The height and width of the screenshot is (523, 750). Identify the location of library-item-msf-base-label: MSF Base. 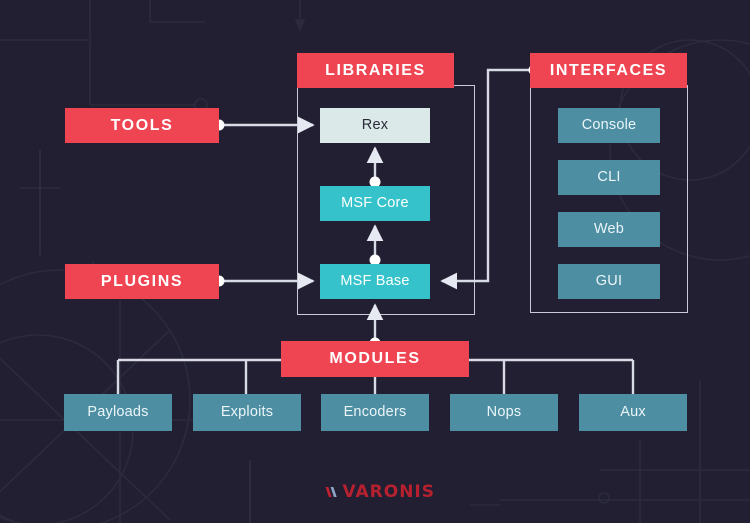
(375, 281).